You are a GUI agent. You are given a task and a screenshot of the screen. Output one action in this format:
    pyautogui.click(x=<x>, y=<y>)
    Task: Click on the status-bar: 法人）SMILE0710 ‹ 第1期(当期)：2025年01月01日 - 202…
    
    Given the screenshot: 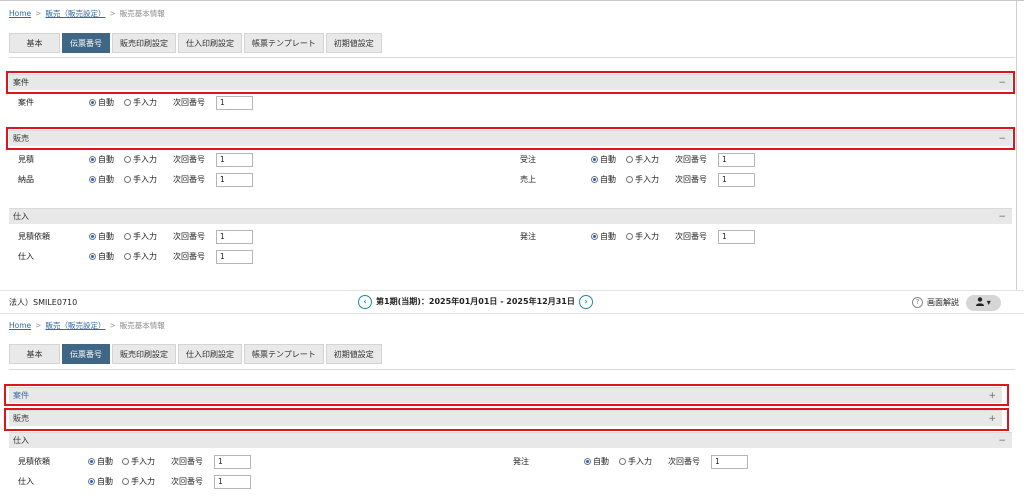 What is the action you would take?
    pyautogui.click(x=512, y=302)
    